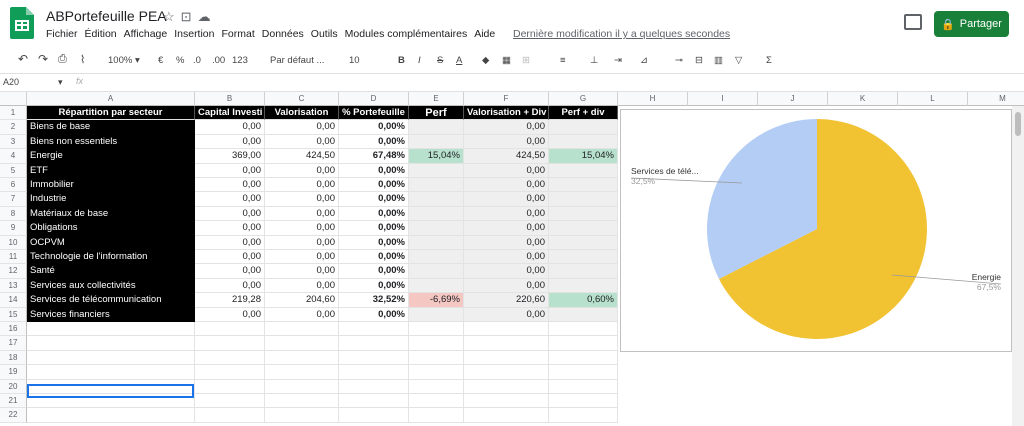  What do you see at coordinates (218, 60) in the screenshot?
I see `increase-decimal-button: .00` at bounding box center [218, 60].